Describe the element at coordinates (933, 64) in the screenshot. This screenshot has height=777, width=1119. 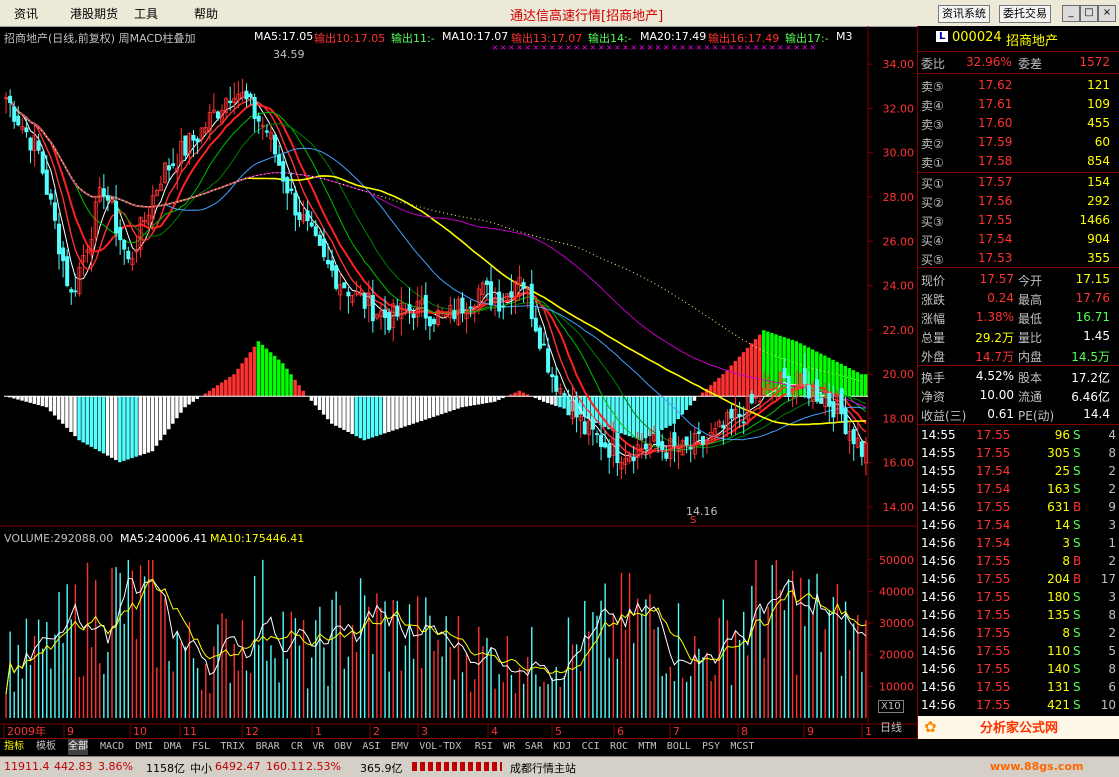
I see `weibi-label: 委比` at that location.